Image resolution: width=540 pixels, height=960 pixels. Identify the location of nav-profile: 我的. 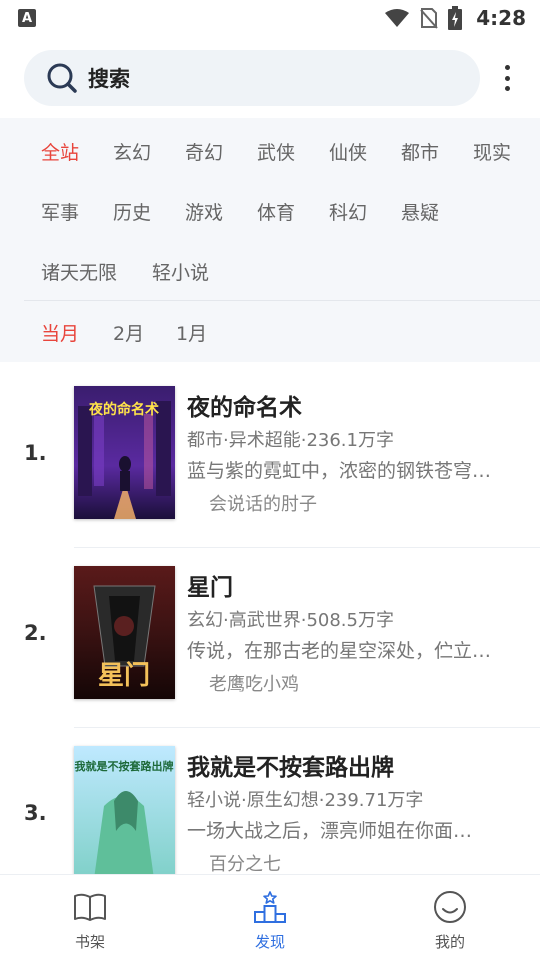
(450, 917).